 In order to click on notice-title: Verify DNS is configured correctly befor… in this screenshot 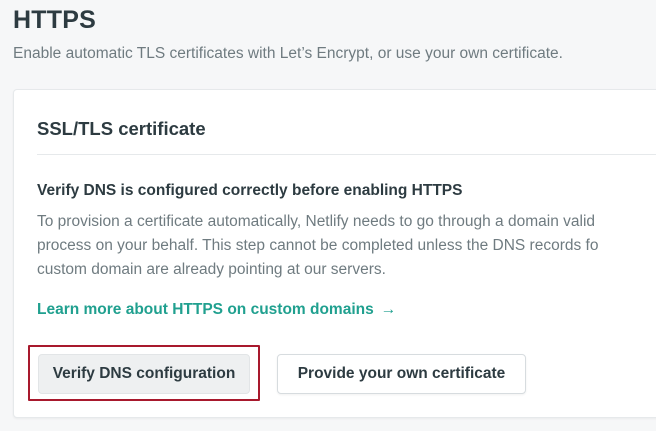, I will do `click(250, 190)`.